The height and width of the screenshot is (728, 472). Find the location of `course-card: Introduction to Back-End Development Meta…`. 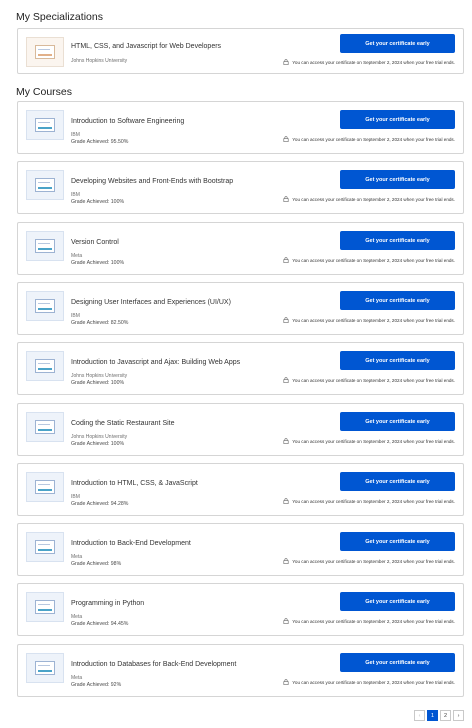

course-card: Introduction to Back-End Development Meta… is located at coordinates (240, 549).